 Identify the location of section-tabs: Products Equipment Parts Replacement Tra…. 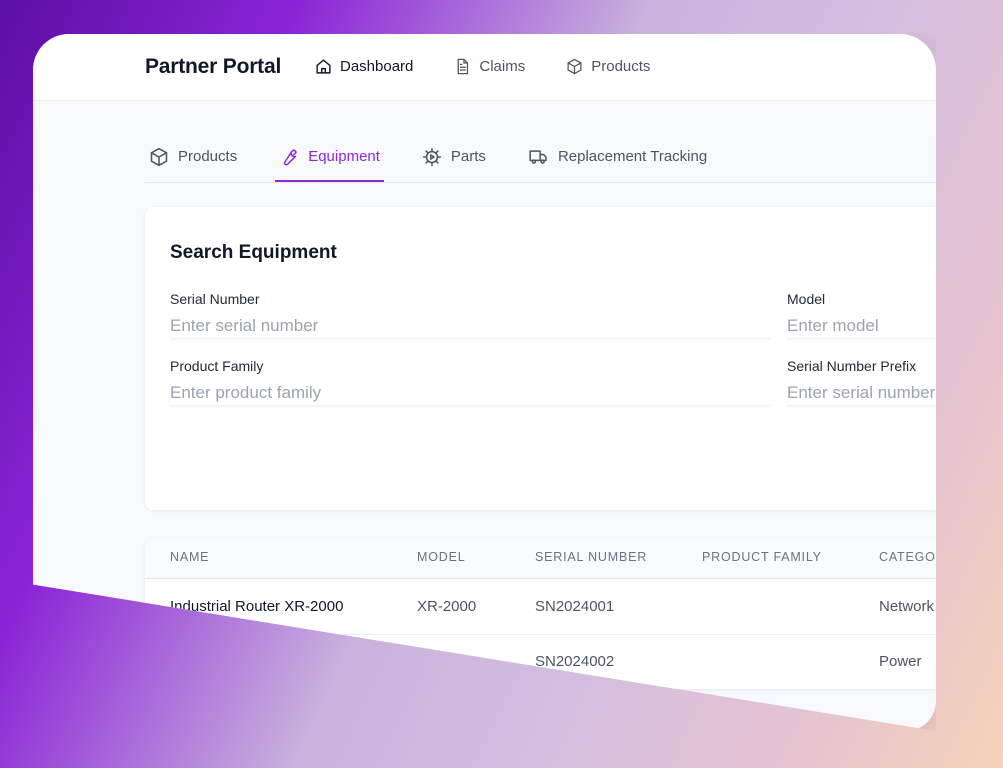
(540, 157).